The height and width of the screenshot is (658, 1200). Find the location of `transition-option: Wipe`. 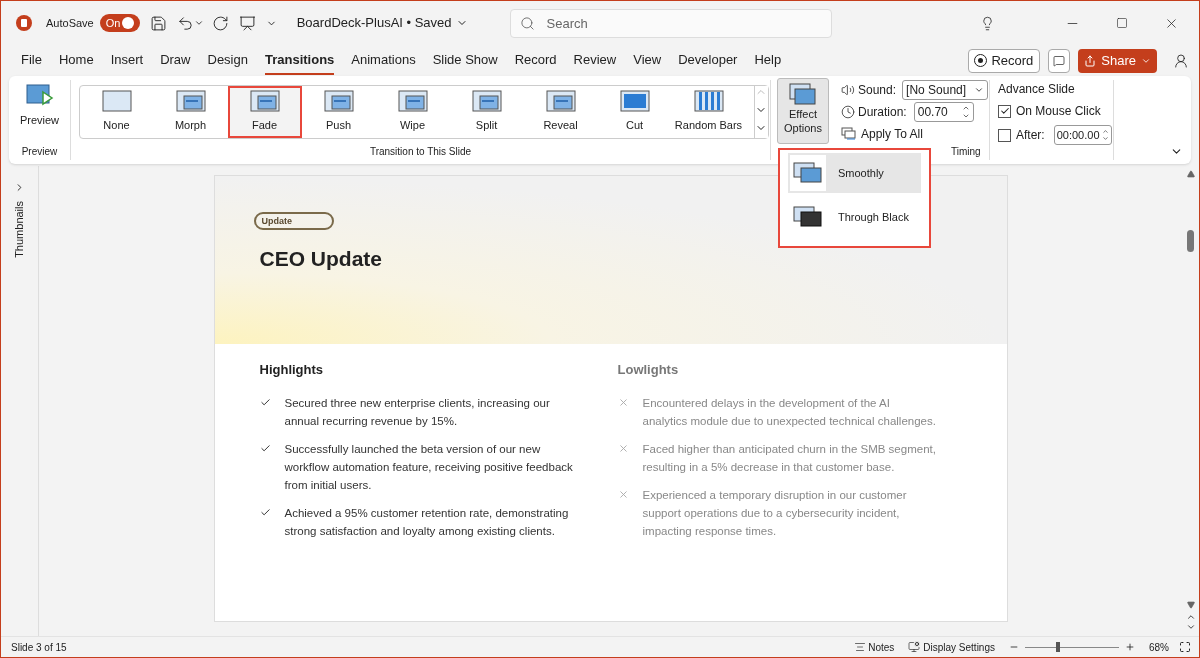

transition-option: Wipe is located at coordinates (412, 112).